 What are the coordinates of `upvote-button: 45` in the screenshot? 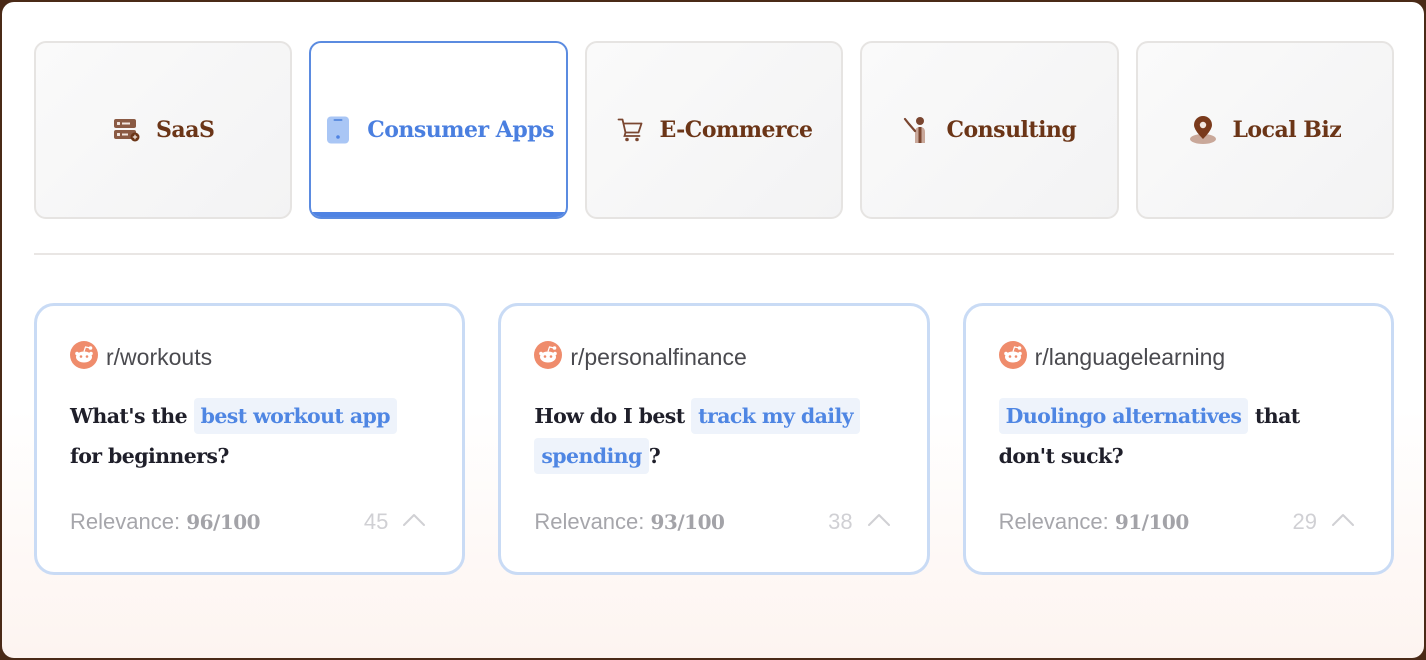 It's located at (395, 522).